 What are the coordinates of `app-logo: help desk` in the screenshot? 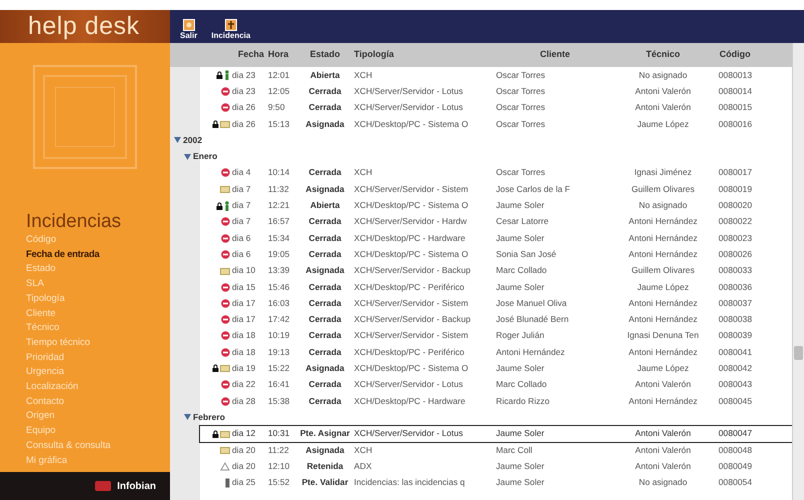 It's located at (85, 26).